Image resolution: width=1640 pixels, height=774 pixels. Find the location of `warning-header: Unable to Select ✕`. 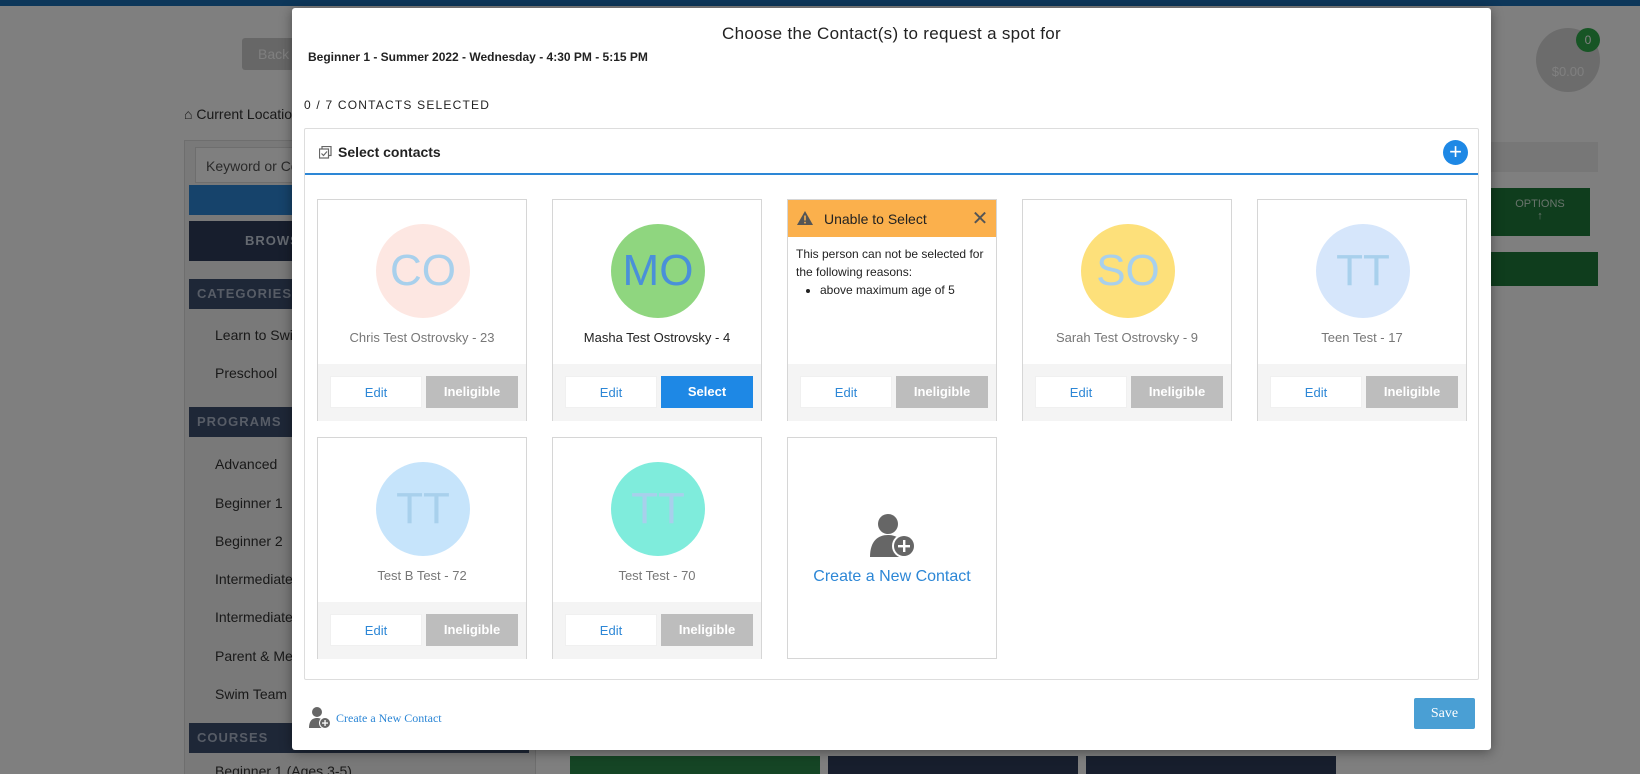

warning-header: Unable to Select ✕ is located at coordinates (892, 218).